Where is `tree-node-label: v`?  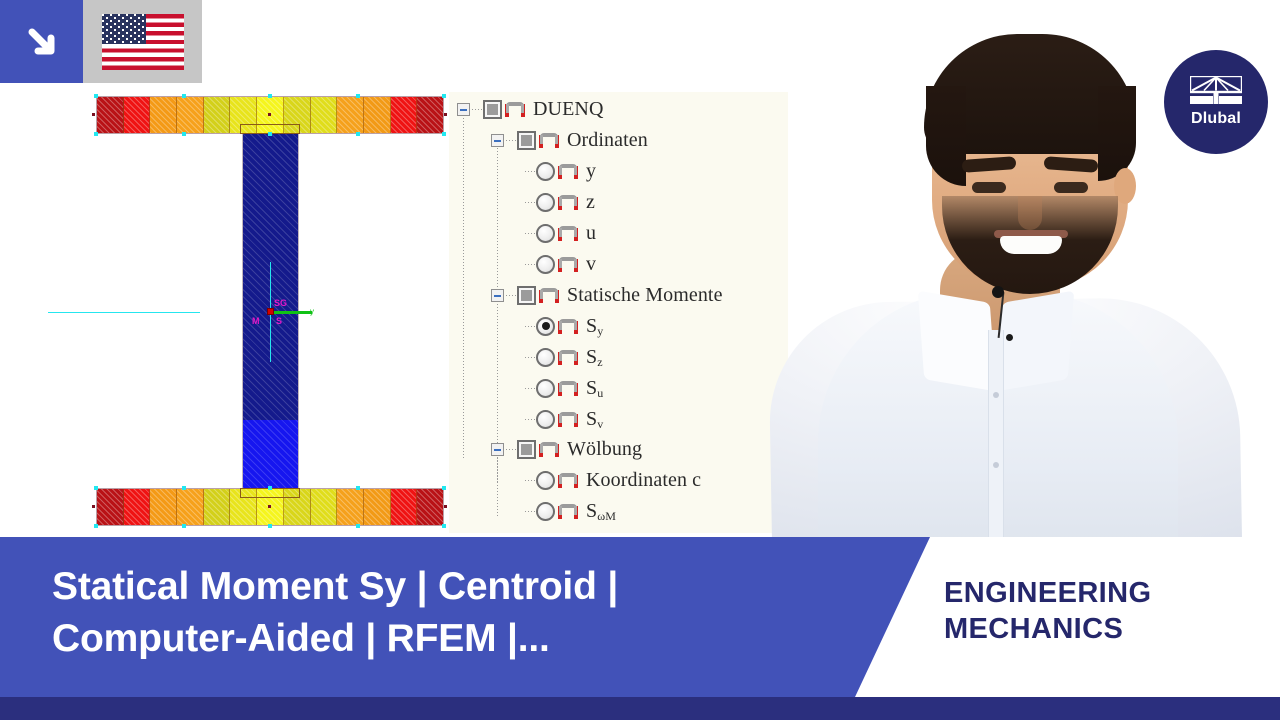
tree-node-label: v is located at coordinates (591, 263).